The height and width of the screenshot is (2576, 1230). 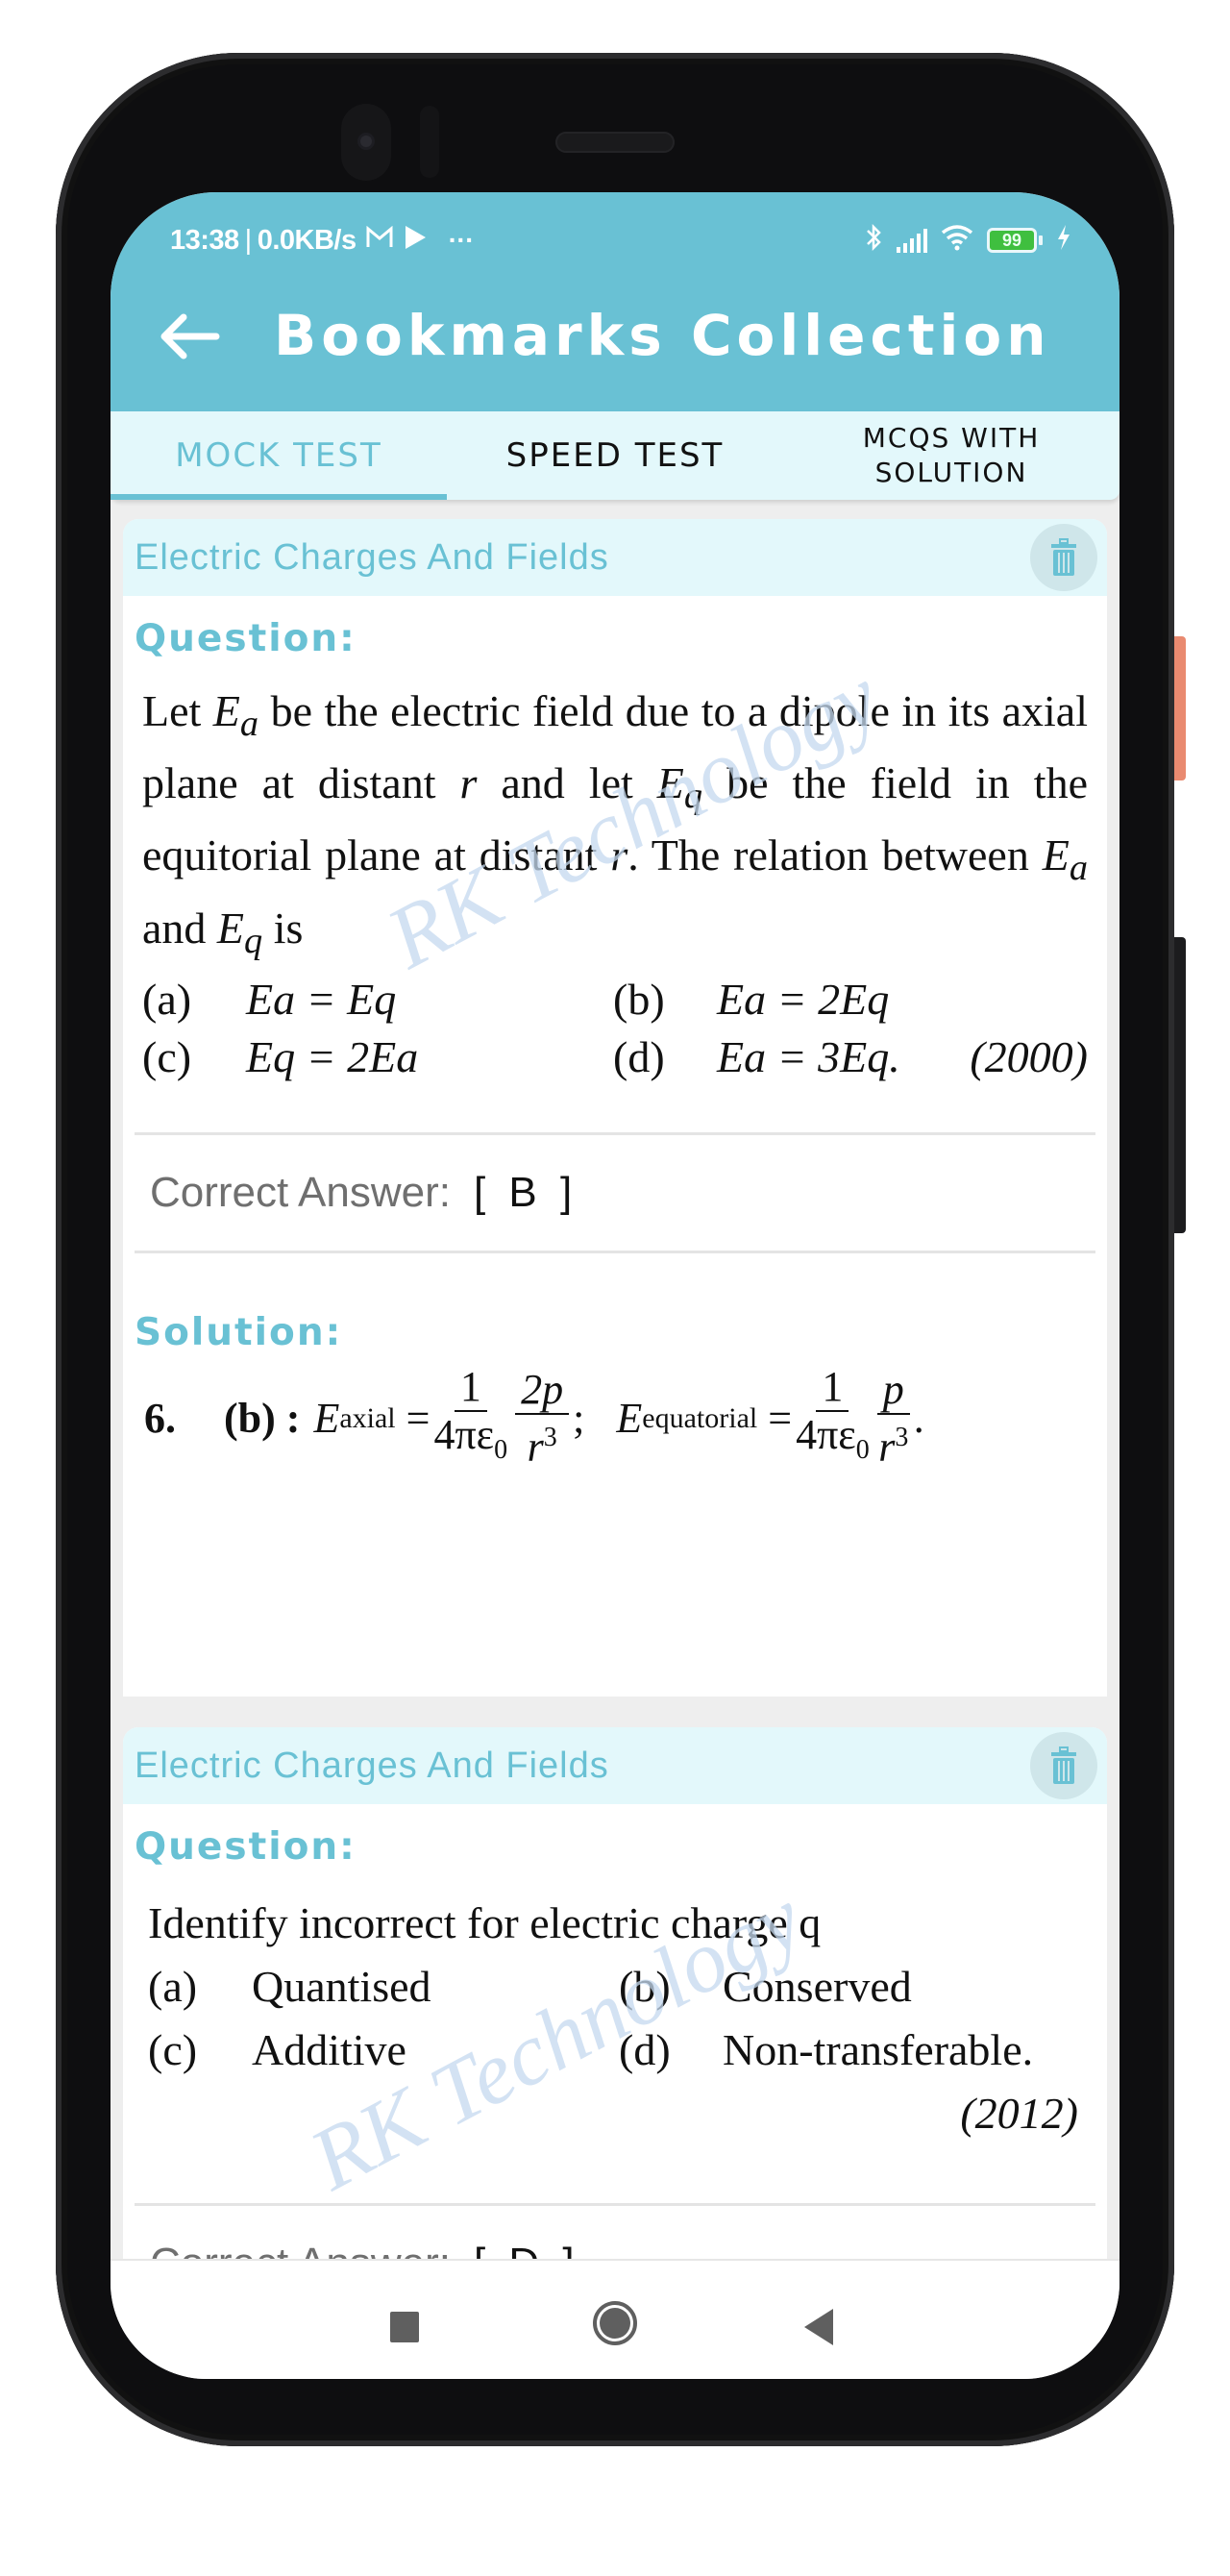 I want to click on tab-bar: MOCK TEST SPEED TEST MCQS WITH SOLUTION, so click(x=615, y=455).